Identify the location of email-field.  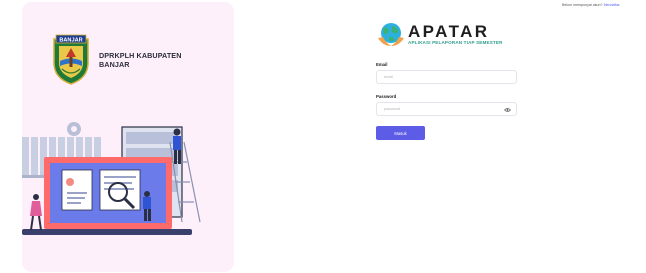
(446, 77).